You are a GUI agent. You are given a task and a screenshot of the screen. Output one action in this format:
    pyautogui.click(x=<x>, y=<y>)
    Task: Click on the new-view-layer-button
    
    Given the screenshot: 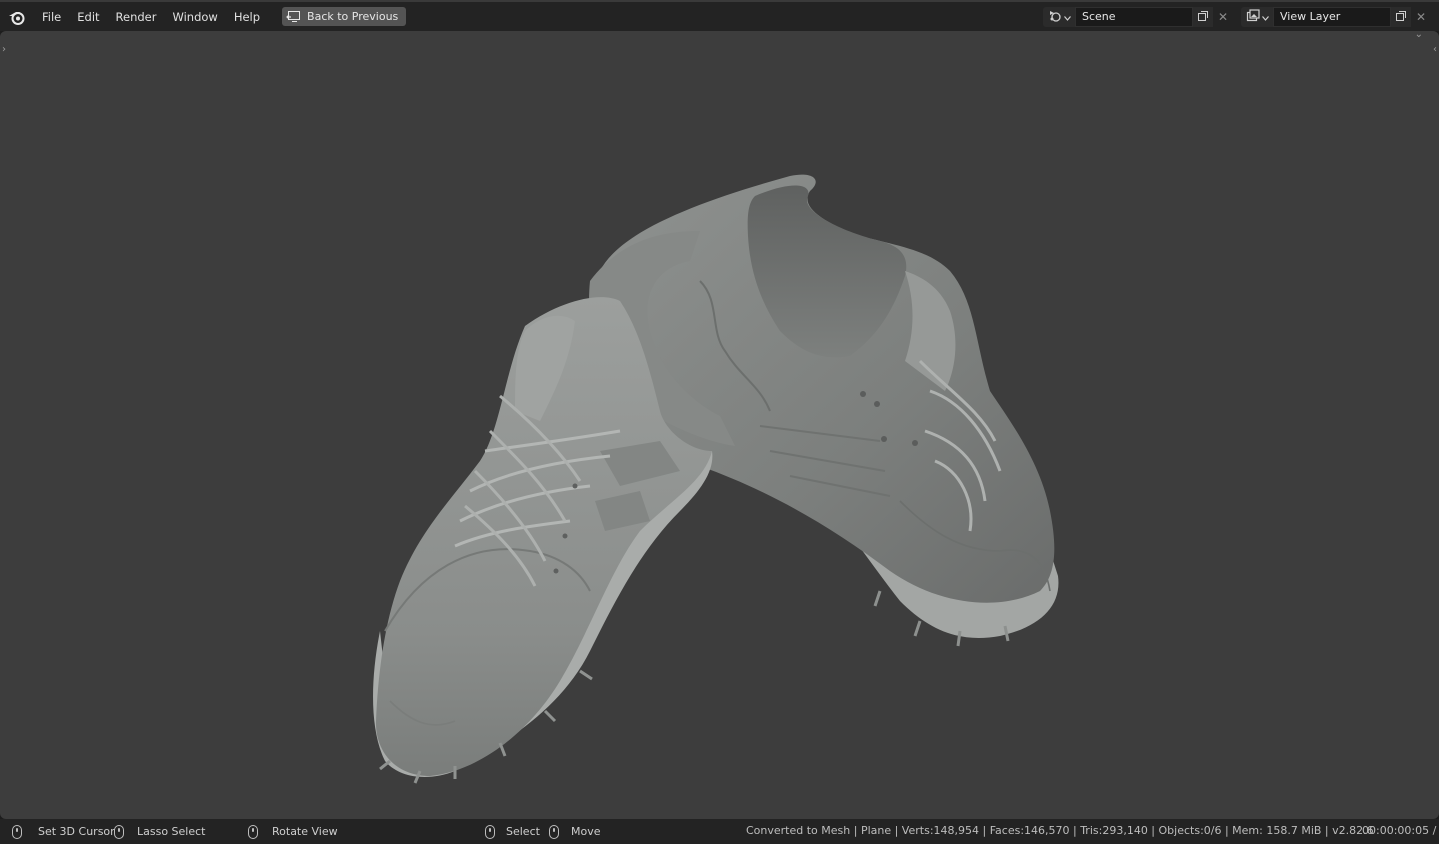 What is the action you would take?
    pyautogui.click(x=1401, y=17)
    